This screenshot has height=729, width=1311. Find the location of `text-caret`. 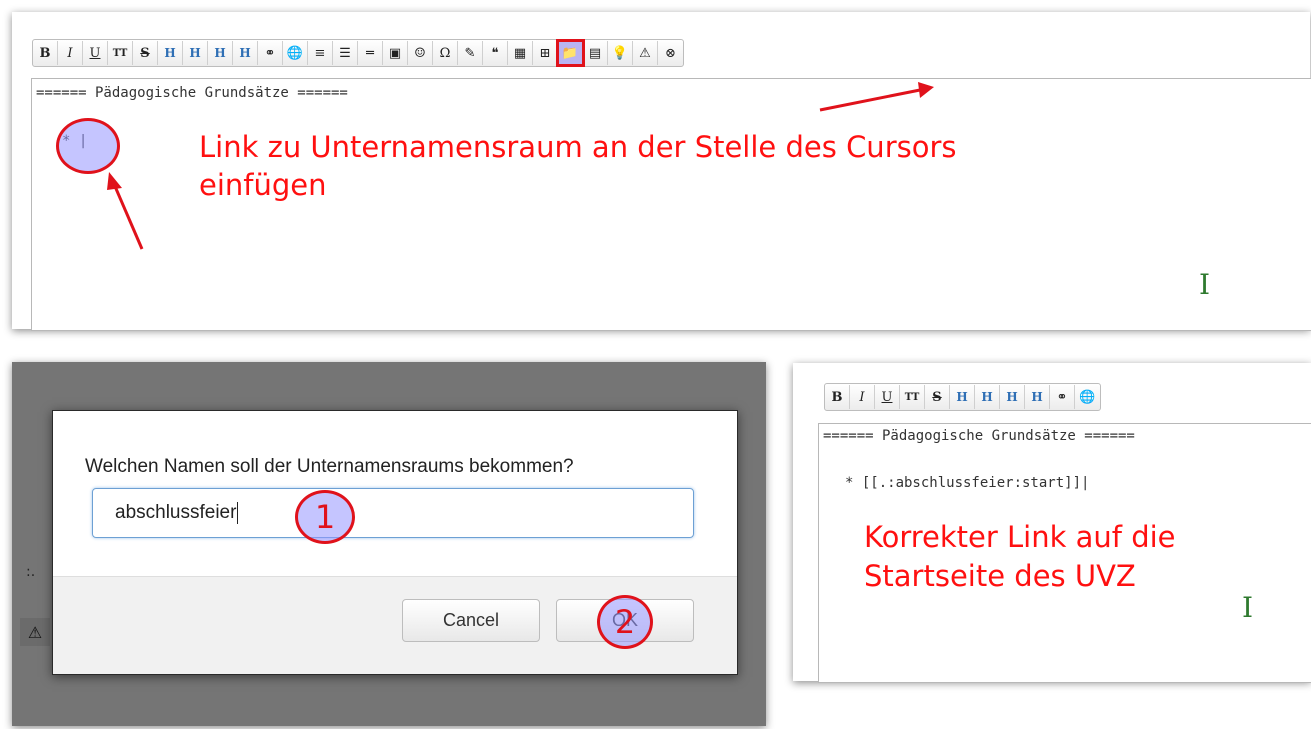

text-caret is located at coordinates (238, 513).